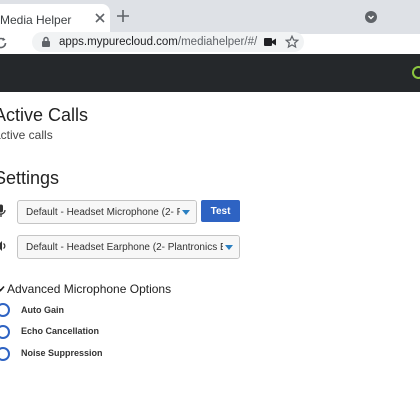  I want to click on browser-tab: Media Helper, so click(55, 19).